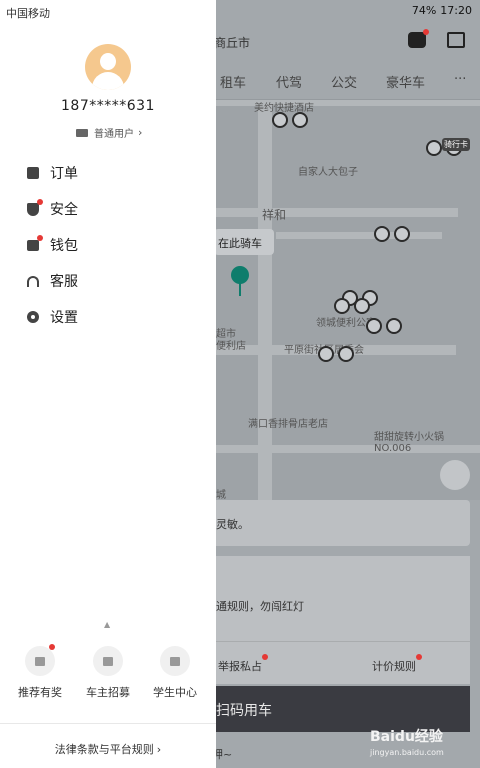  I want to click on tab-designated-driver: 代驾, so click(289, 83).